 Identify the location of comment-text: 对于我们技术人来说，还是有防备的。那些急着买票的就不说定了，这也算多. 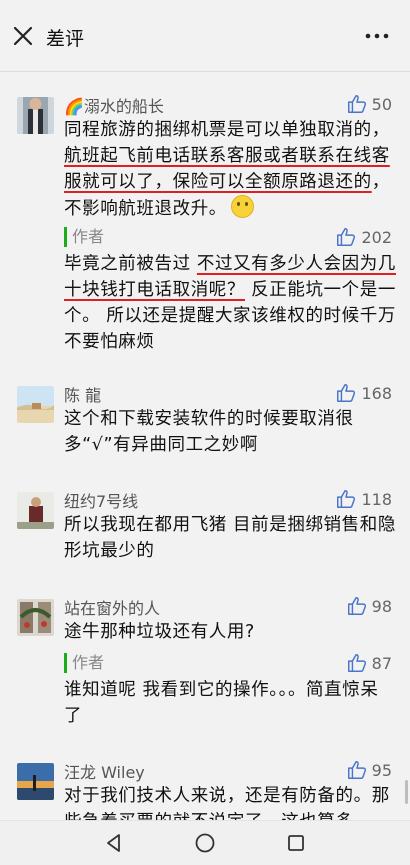
(227, 803).